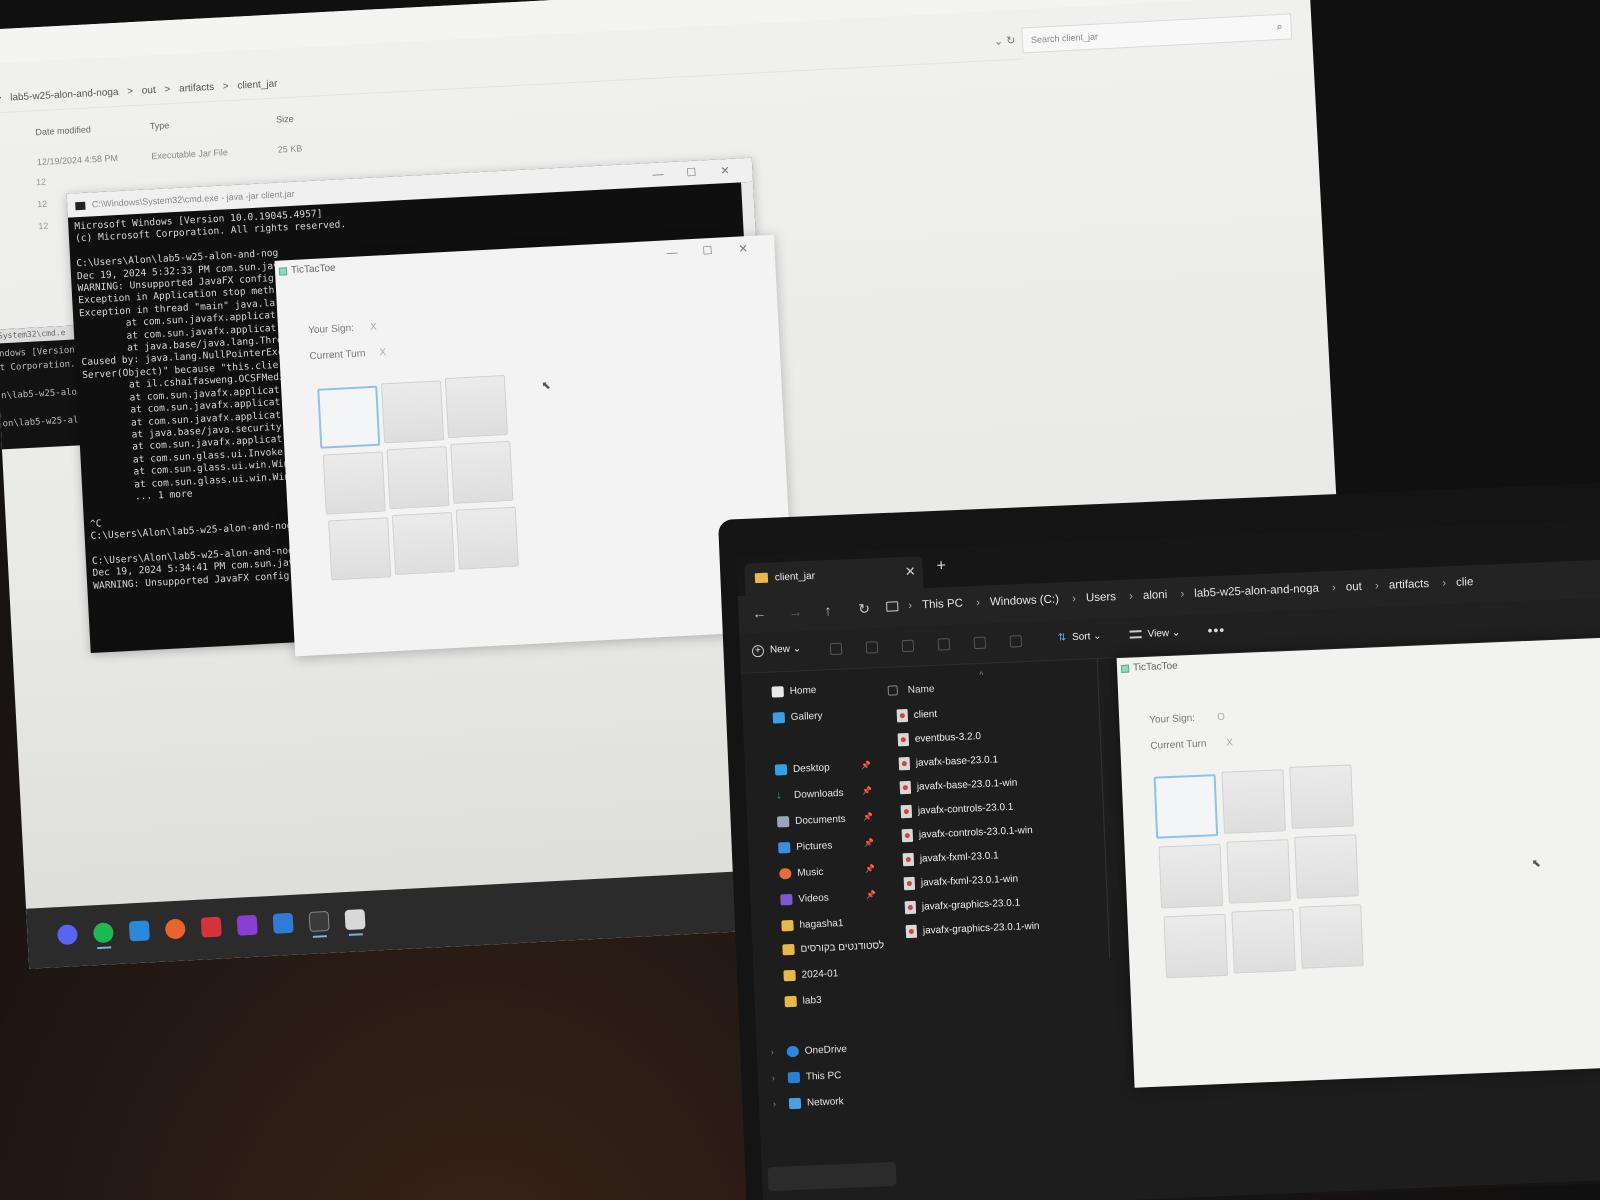 Image resolution: width=1600 pixels, height=1200 pixels. What do you see at coordinates (816, 1051) in the screenshot?
I see `sidebar-item-onedrive: OneDrive` at bounding box center [816, 1051].